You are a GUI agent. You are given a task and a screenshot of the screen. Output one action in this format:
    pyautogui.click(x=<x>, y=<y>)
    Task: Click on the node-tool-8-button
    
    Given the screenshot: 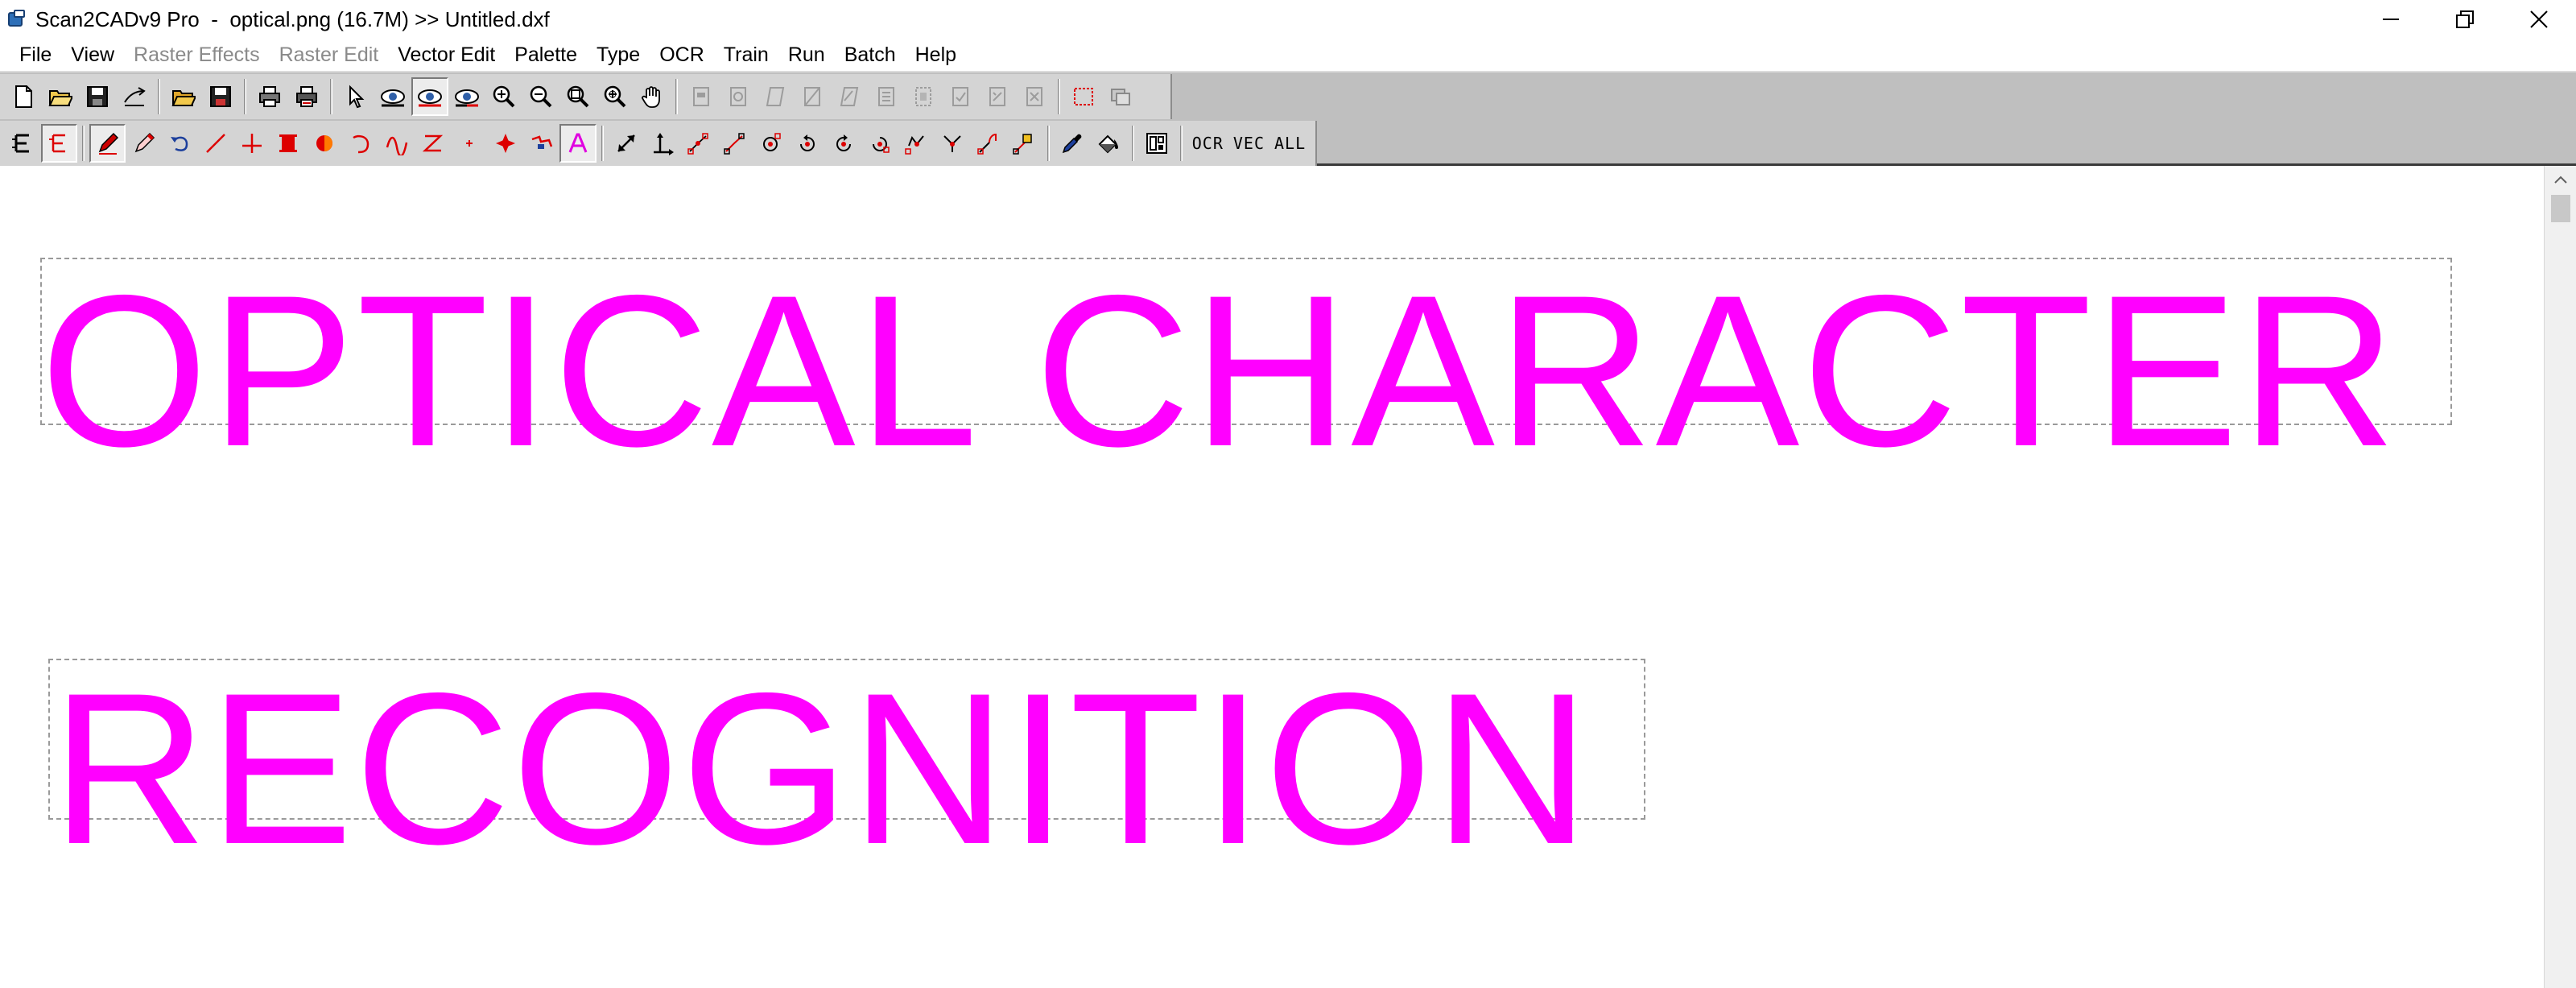 What is the action you would take?
    pyautogui.click(x=952, y=143)
    